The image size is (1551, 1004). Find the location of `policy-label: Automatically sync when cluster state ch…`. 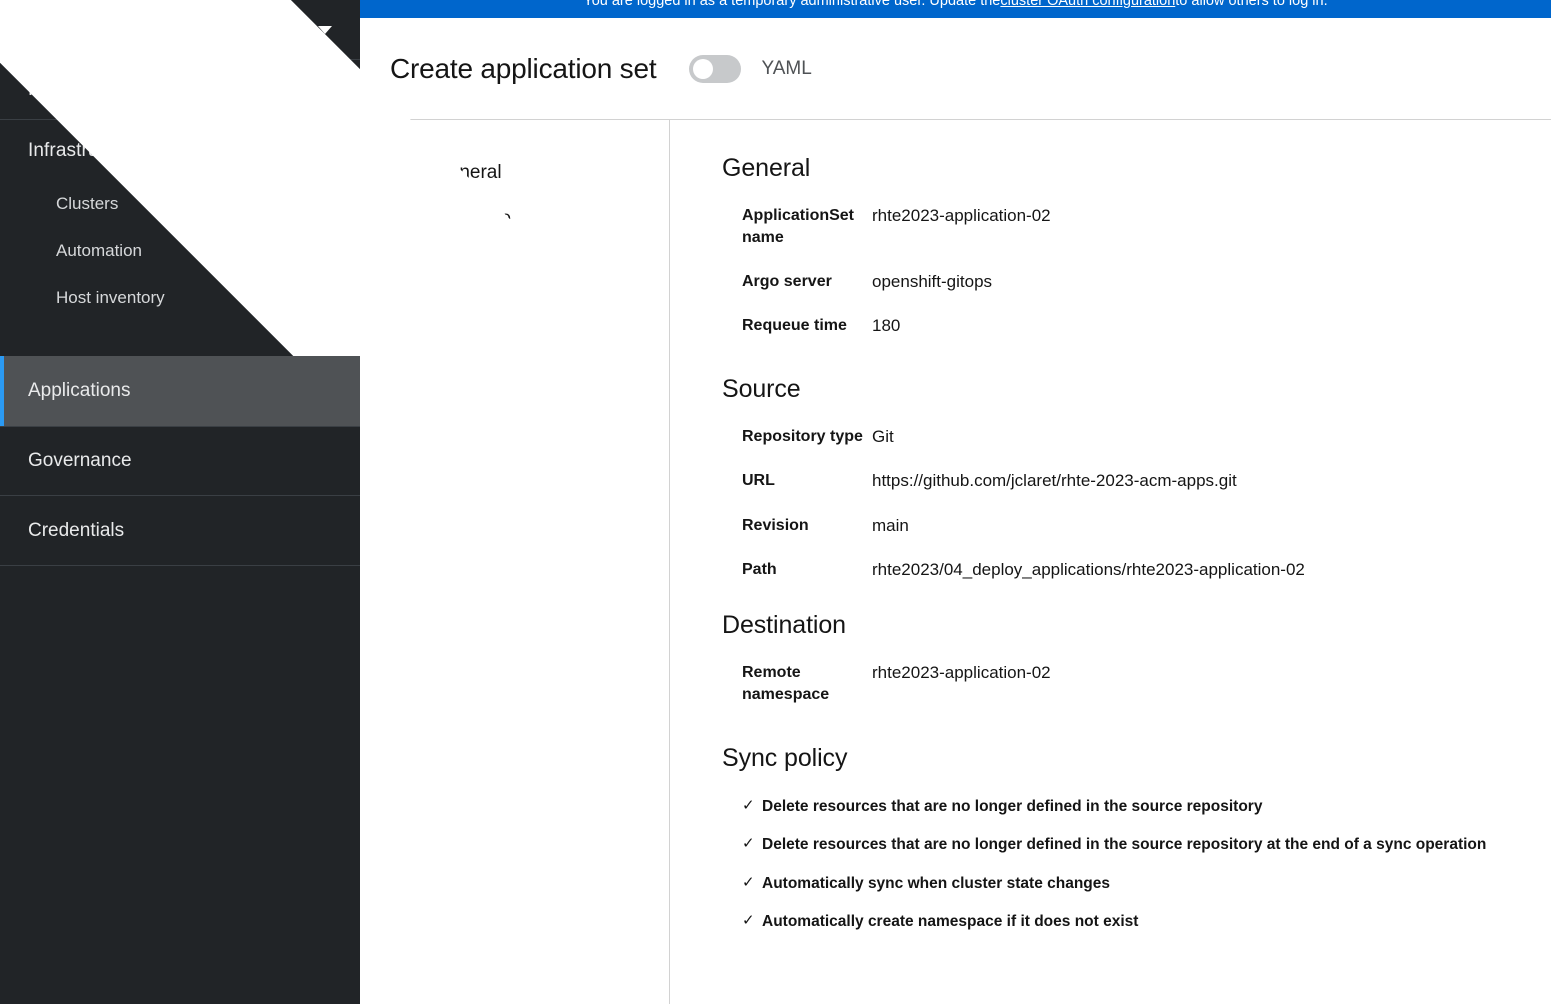

policy-label: Automatically sync when cluster state ch… is located at coordinates (936, 883).